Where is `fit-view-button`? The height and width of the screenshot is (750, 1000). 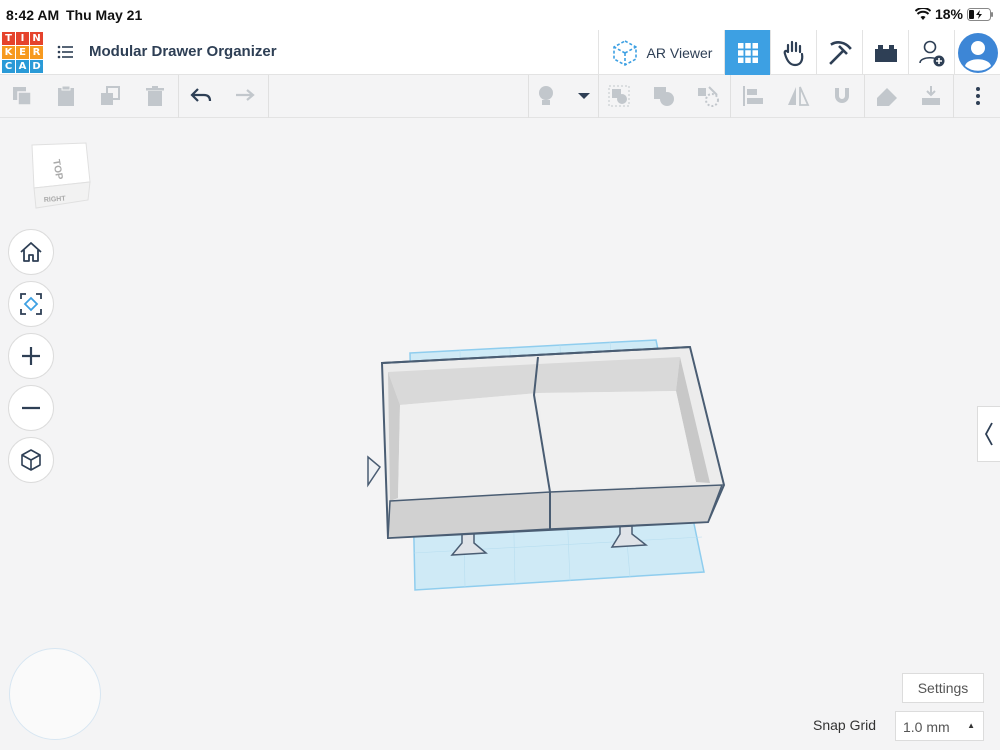 fit-view-button is located at coordinates (31, 304).